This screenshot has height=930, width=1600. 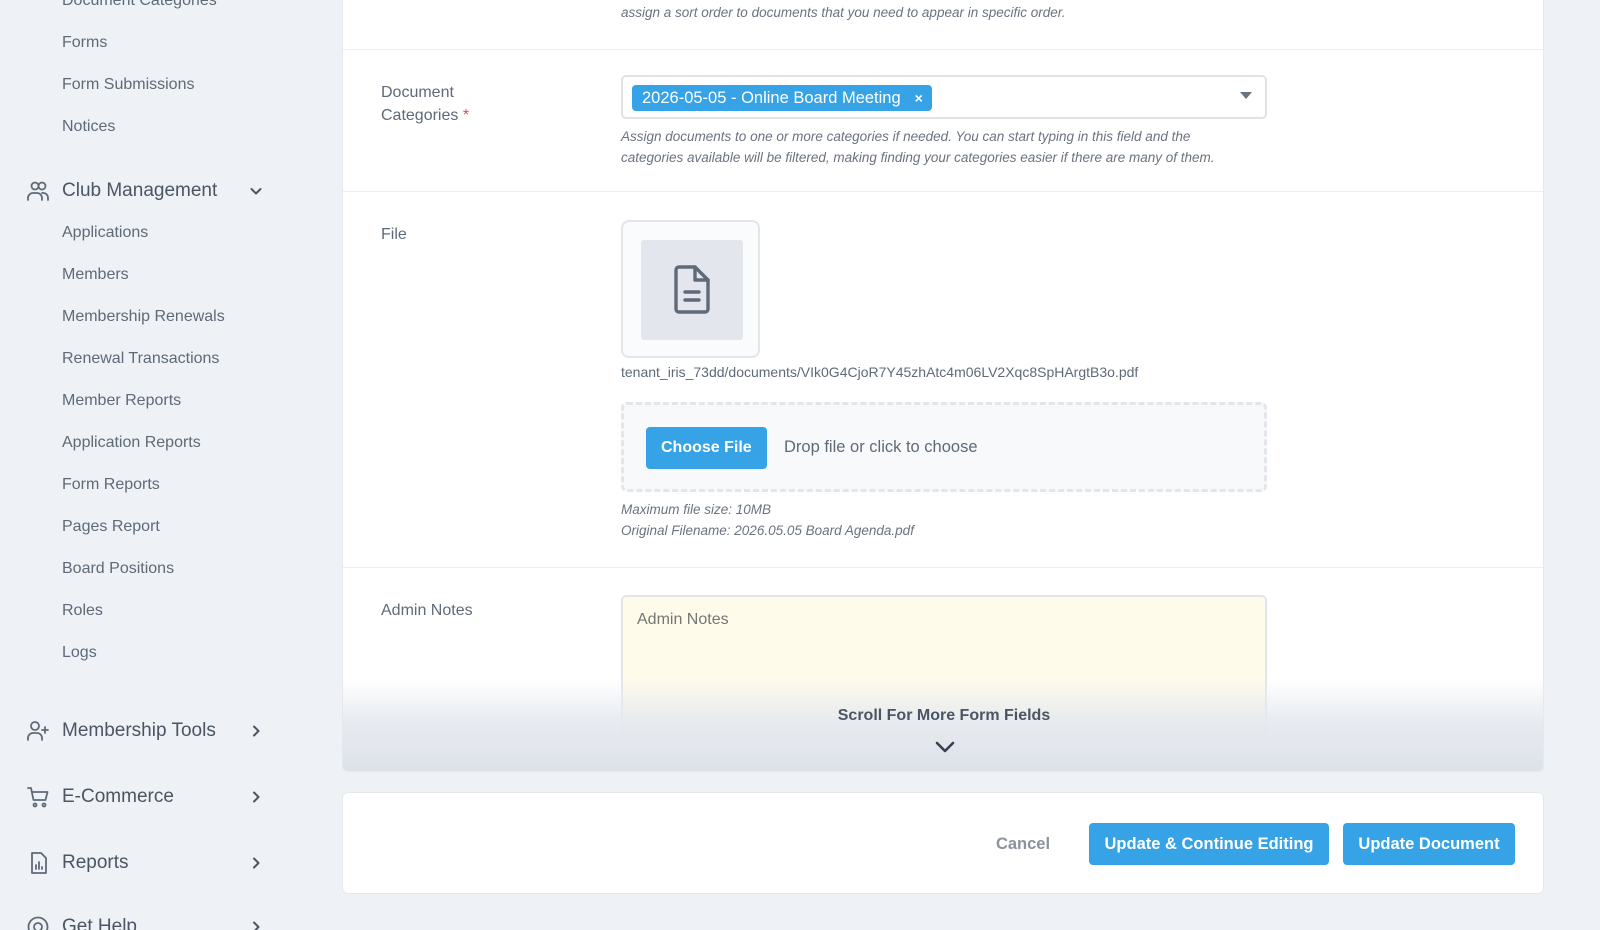 I want to click on sidebar-item-roles: Roles, so click(x=82, y=611).